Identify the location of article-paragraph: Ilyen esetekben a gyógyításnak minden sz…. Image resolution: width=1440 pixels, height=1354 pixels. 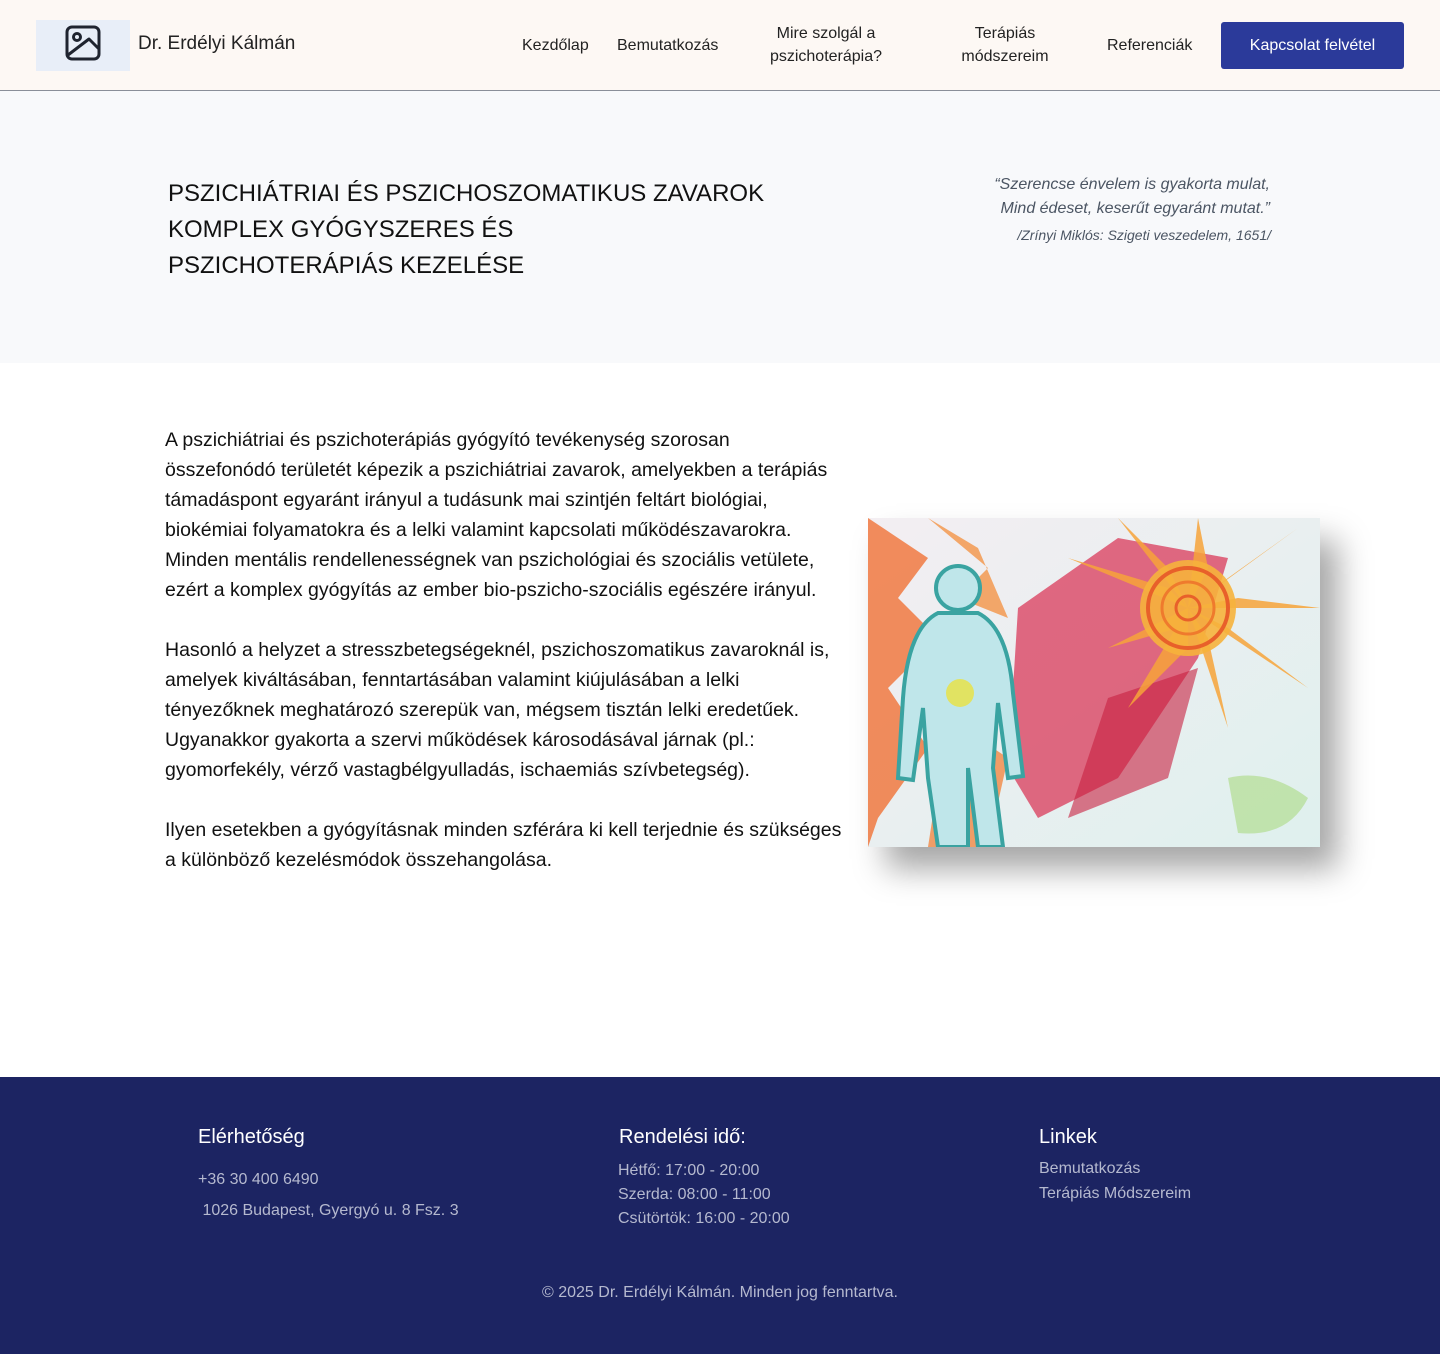
(503, 845).